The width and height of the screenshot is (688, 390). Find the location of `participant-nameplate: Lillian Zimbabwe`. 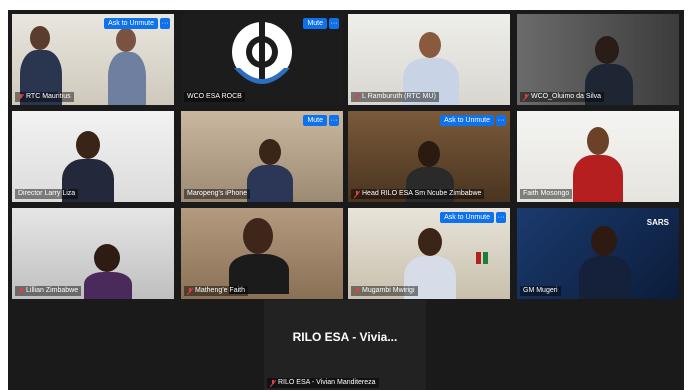

participant-nameplate: Lillian Zimbabwe is located at coordinates (48, 291).